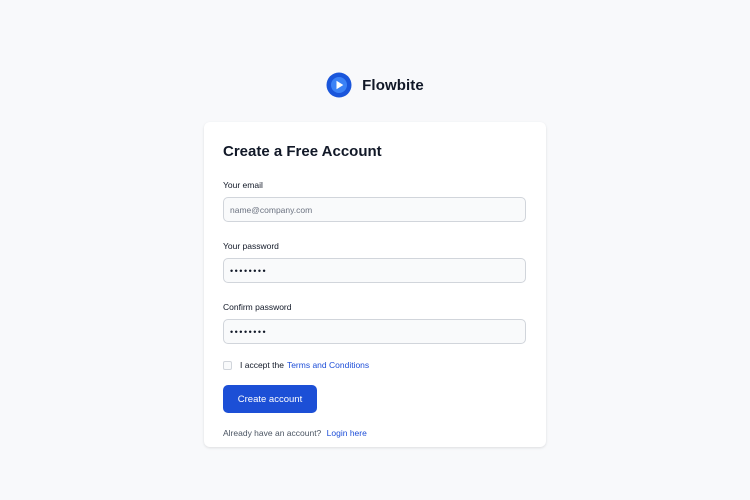  Describe the element at coordinates (257, 307) in the screenshot. I see `confirm-password-label: Confirm password` at that location.